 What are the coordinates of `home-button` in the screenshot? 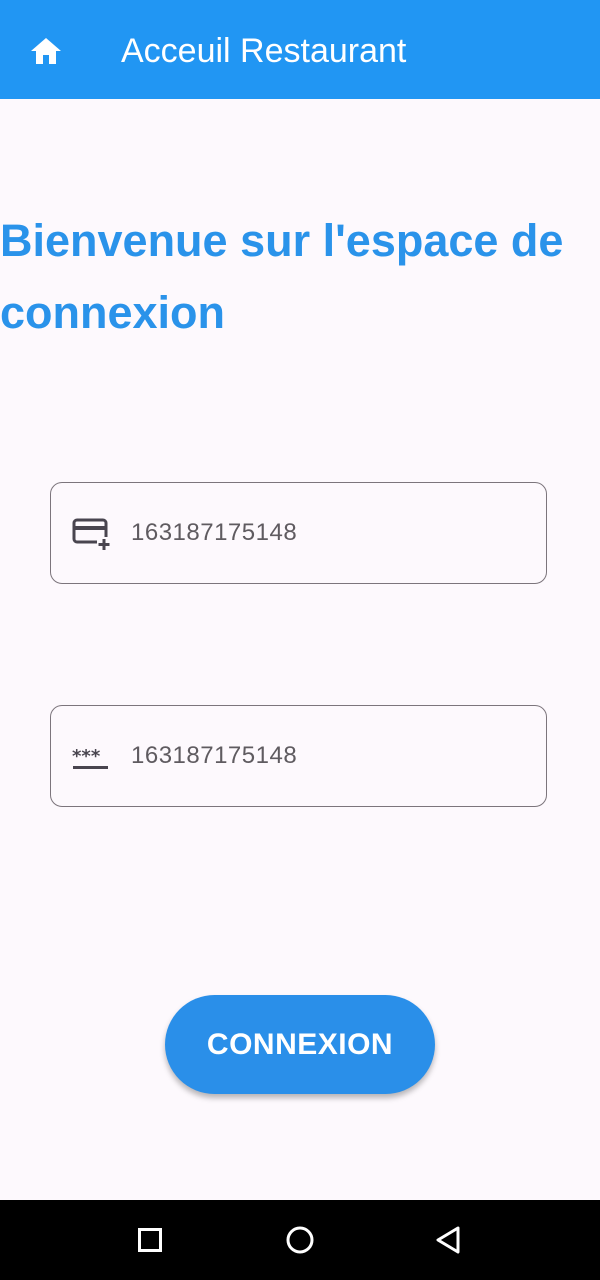 It's located at (46, 51).